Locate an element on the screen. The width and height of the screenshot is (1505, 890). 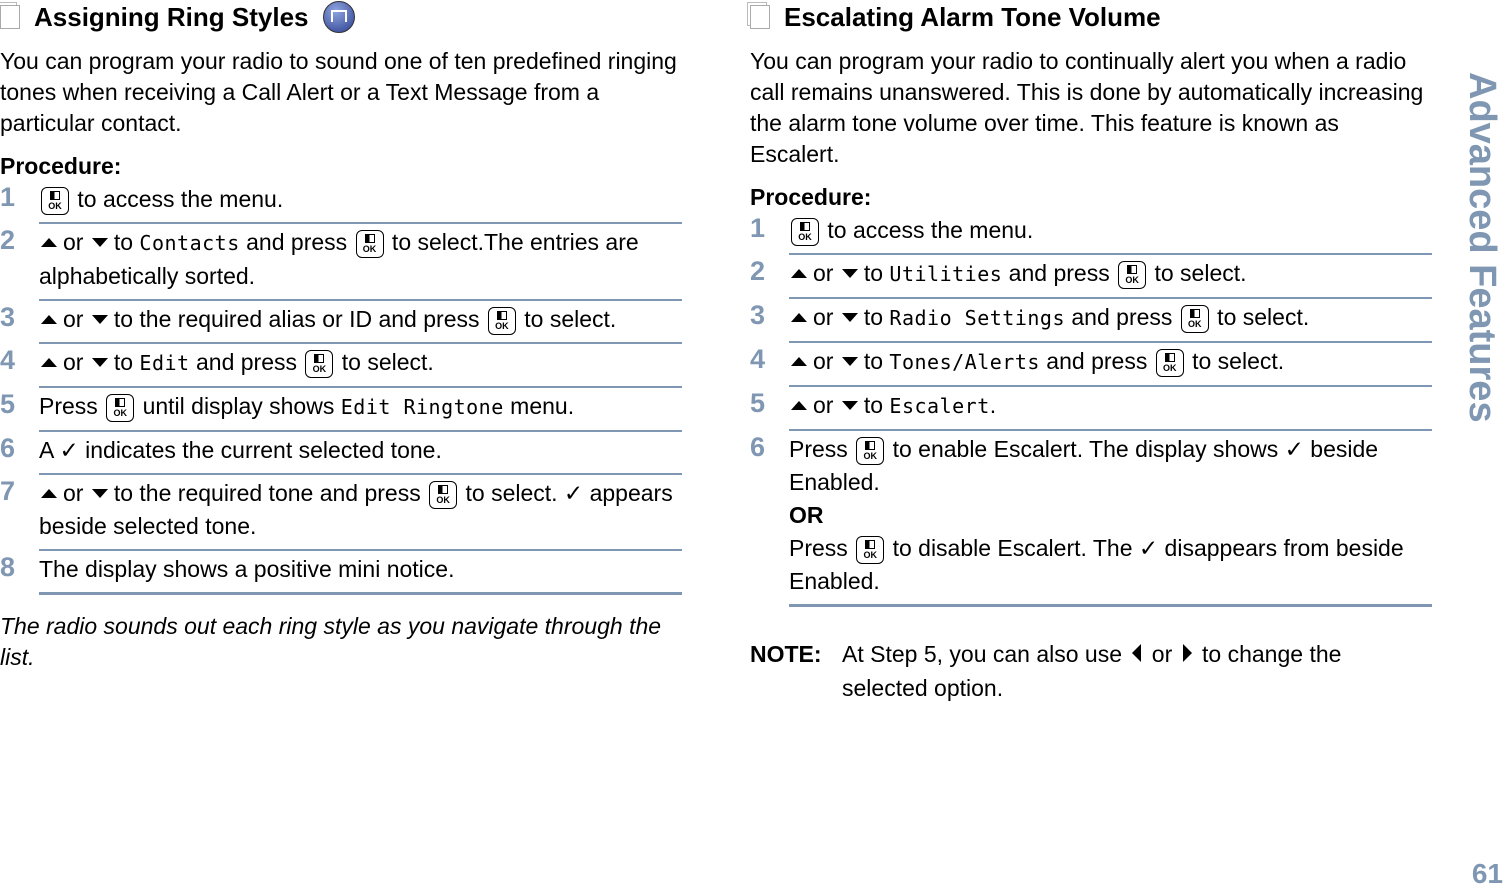
step-body: OK to access the menu. is located at coordinates (360, 202).